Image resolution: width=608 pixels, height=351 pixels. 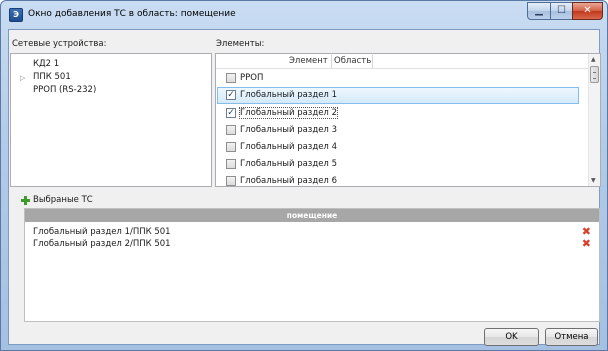 I want to click on row-label: Глобальный раздел 3, so click(x=288, y=130).